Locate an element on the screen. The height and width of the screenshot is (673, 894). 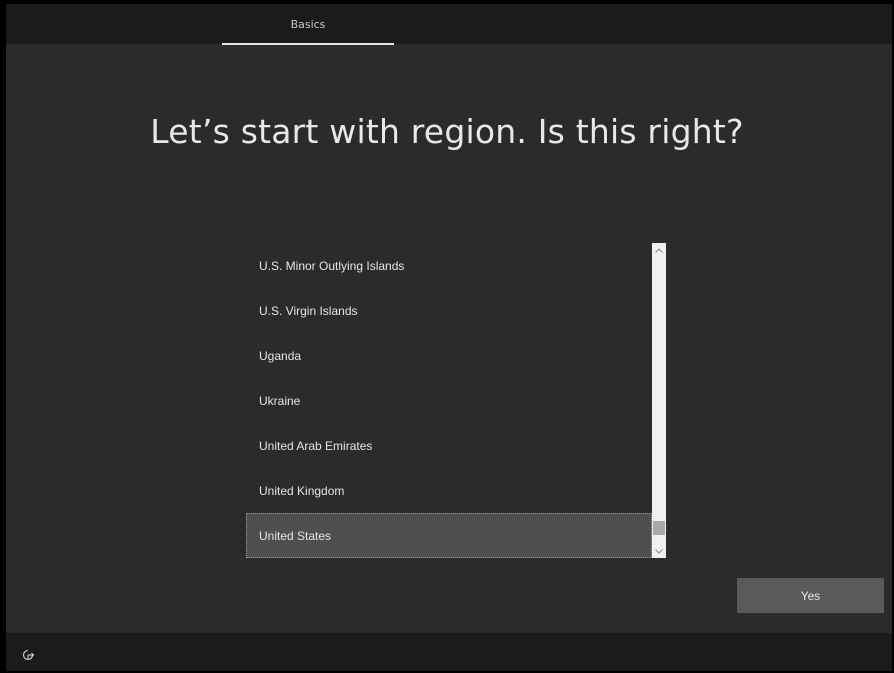
top-bar is located at coordinates (449, 24).